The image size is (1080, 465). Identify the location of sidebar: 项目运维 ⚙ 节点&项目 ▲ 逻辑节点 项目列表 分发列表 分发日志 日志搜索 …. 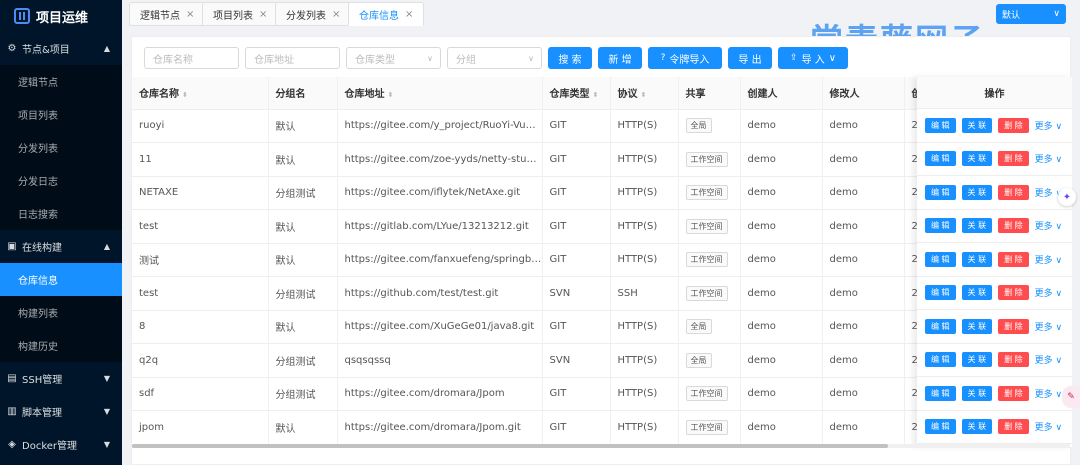
(61, 232).